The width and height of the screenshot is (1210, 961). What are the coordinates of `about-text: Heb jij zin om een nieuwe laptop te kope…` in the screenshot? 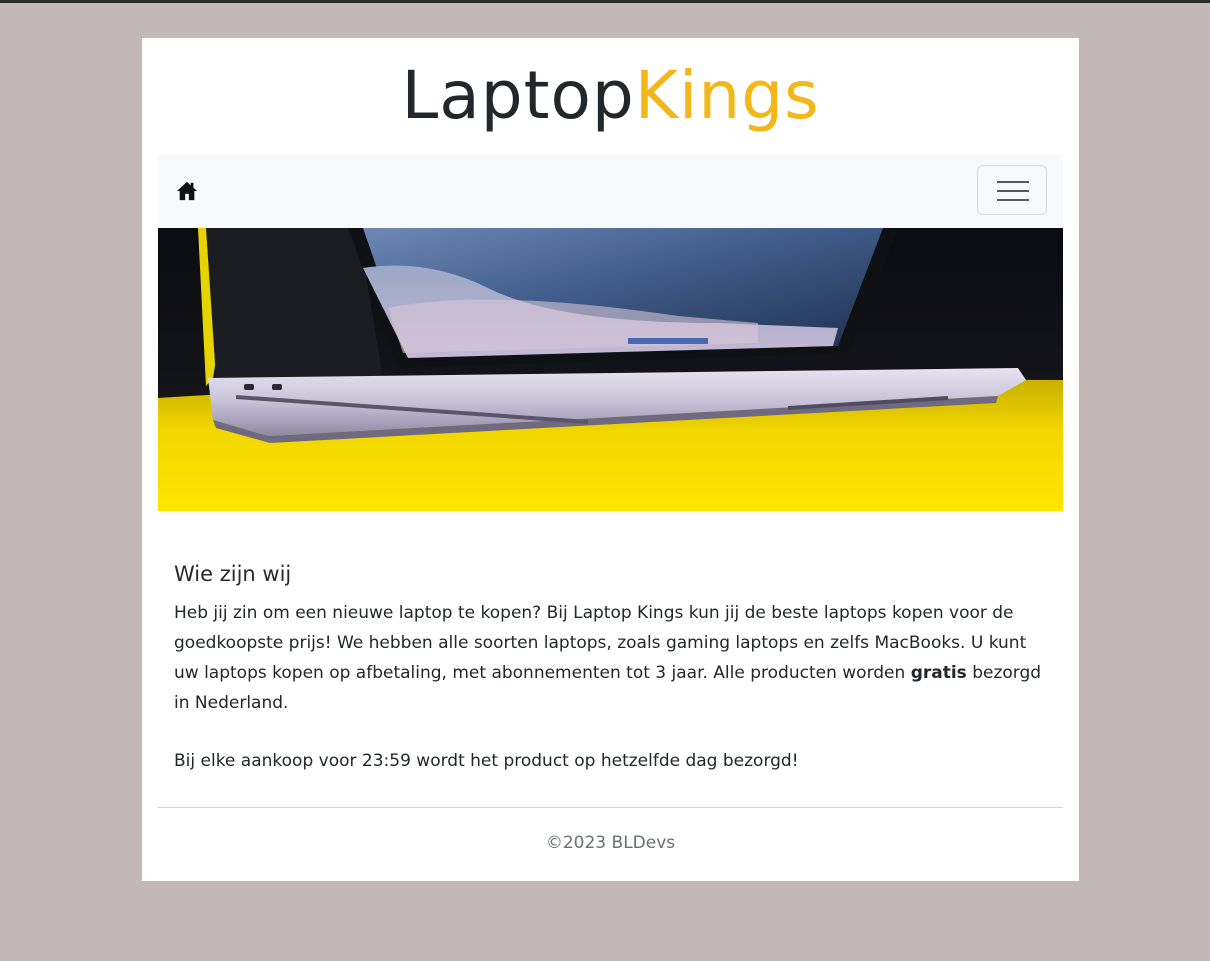 It's located at (600, 643).